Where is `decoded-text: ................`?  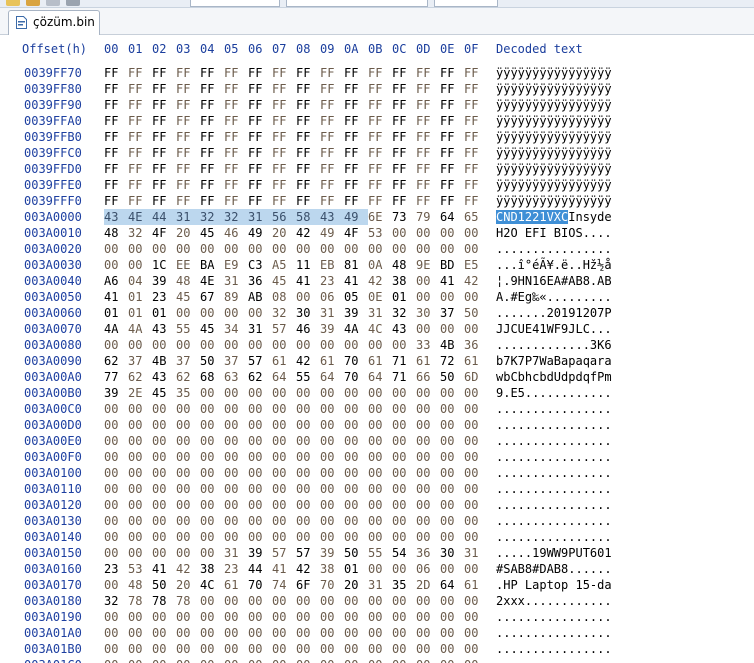 decoded-text: ................ is located at coordinates (554, 660).